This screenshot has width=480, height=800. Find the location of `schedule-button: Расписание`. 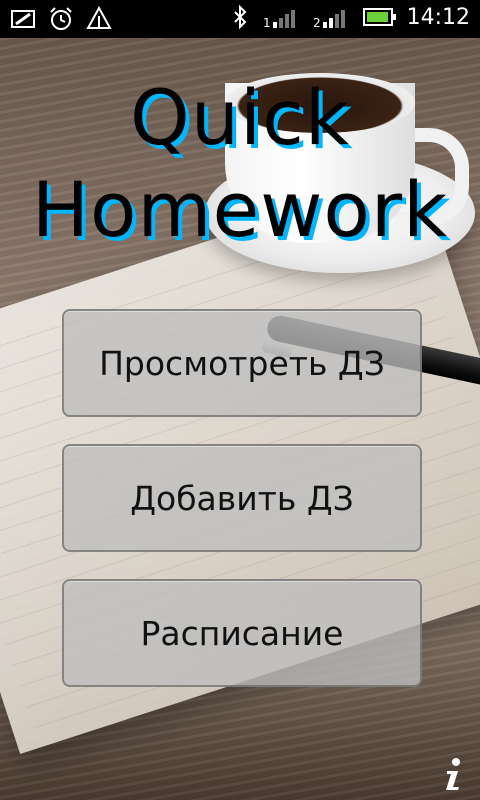

schedule-button: Расписание is located at coordinates (242, 633).